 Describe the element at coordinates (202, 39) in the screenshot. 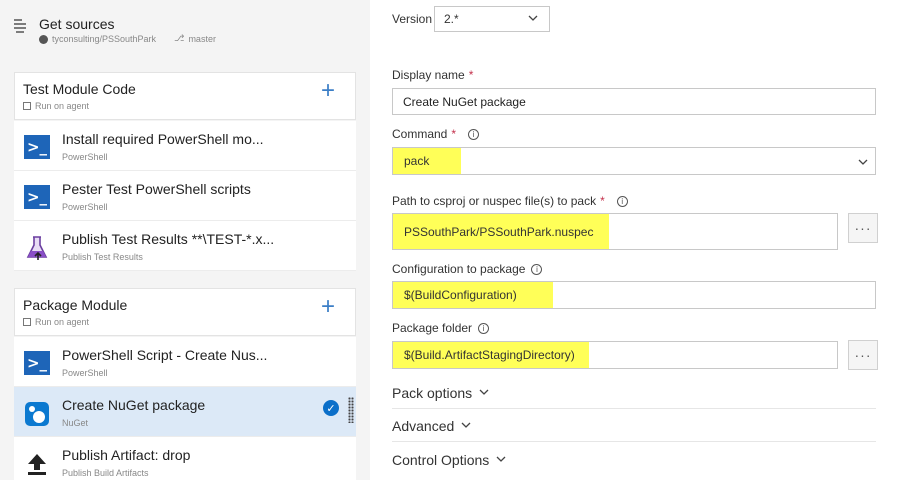

I see `branch-name: master` at that location.